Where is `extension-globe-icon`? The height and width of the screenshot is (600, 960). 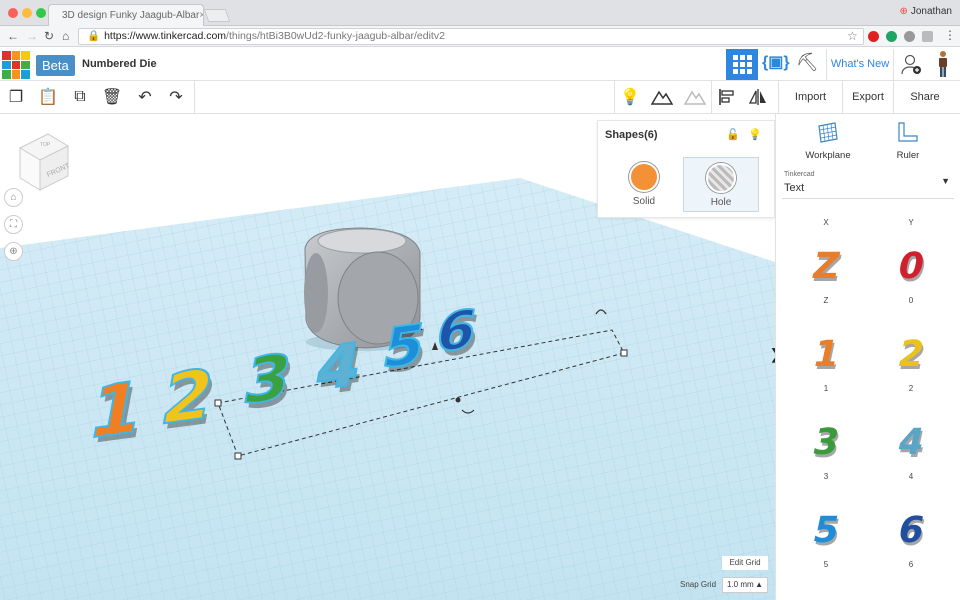 extension-globe-icon is located at coordinates (909, 36).